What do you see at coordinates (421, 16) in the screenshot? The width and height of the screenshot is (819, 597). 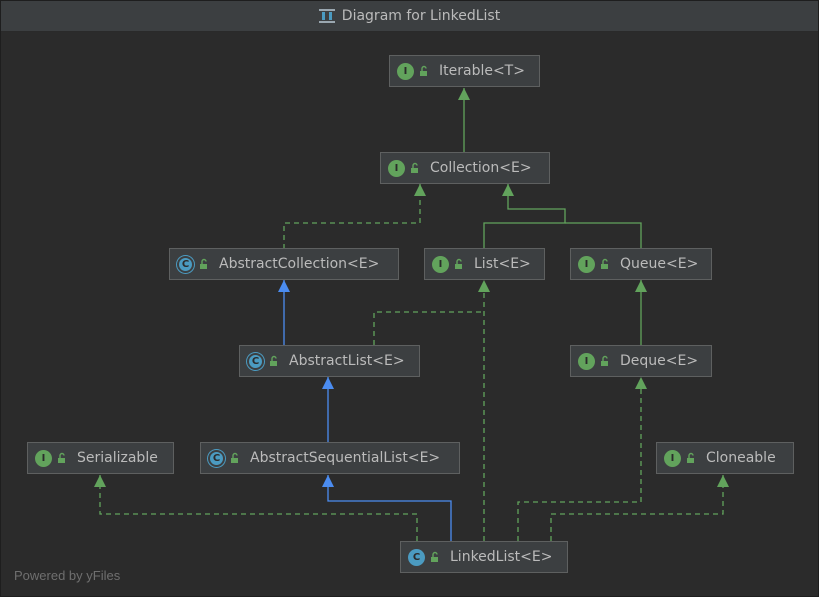 I see `window-title: Diagram for LinkedList` at bounding box center [421, 16].